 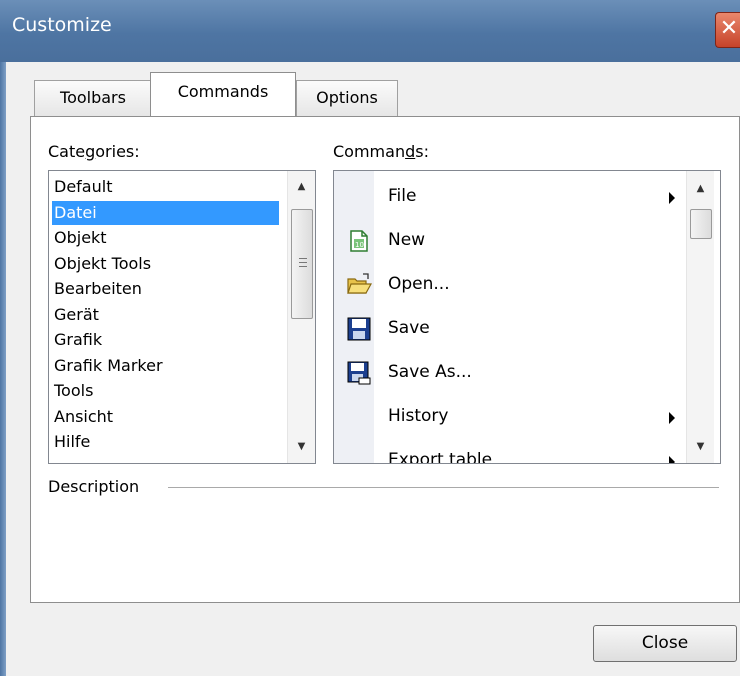 I want to click on list-item: Grafik, so click(x=77, y=340).